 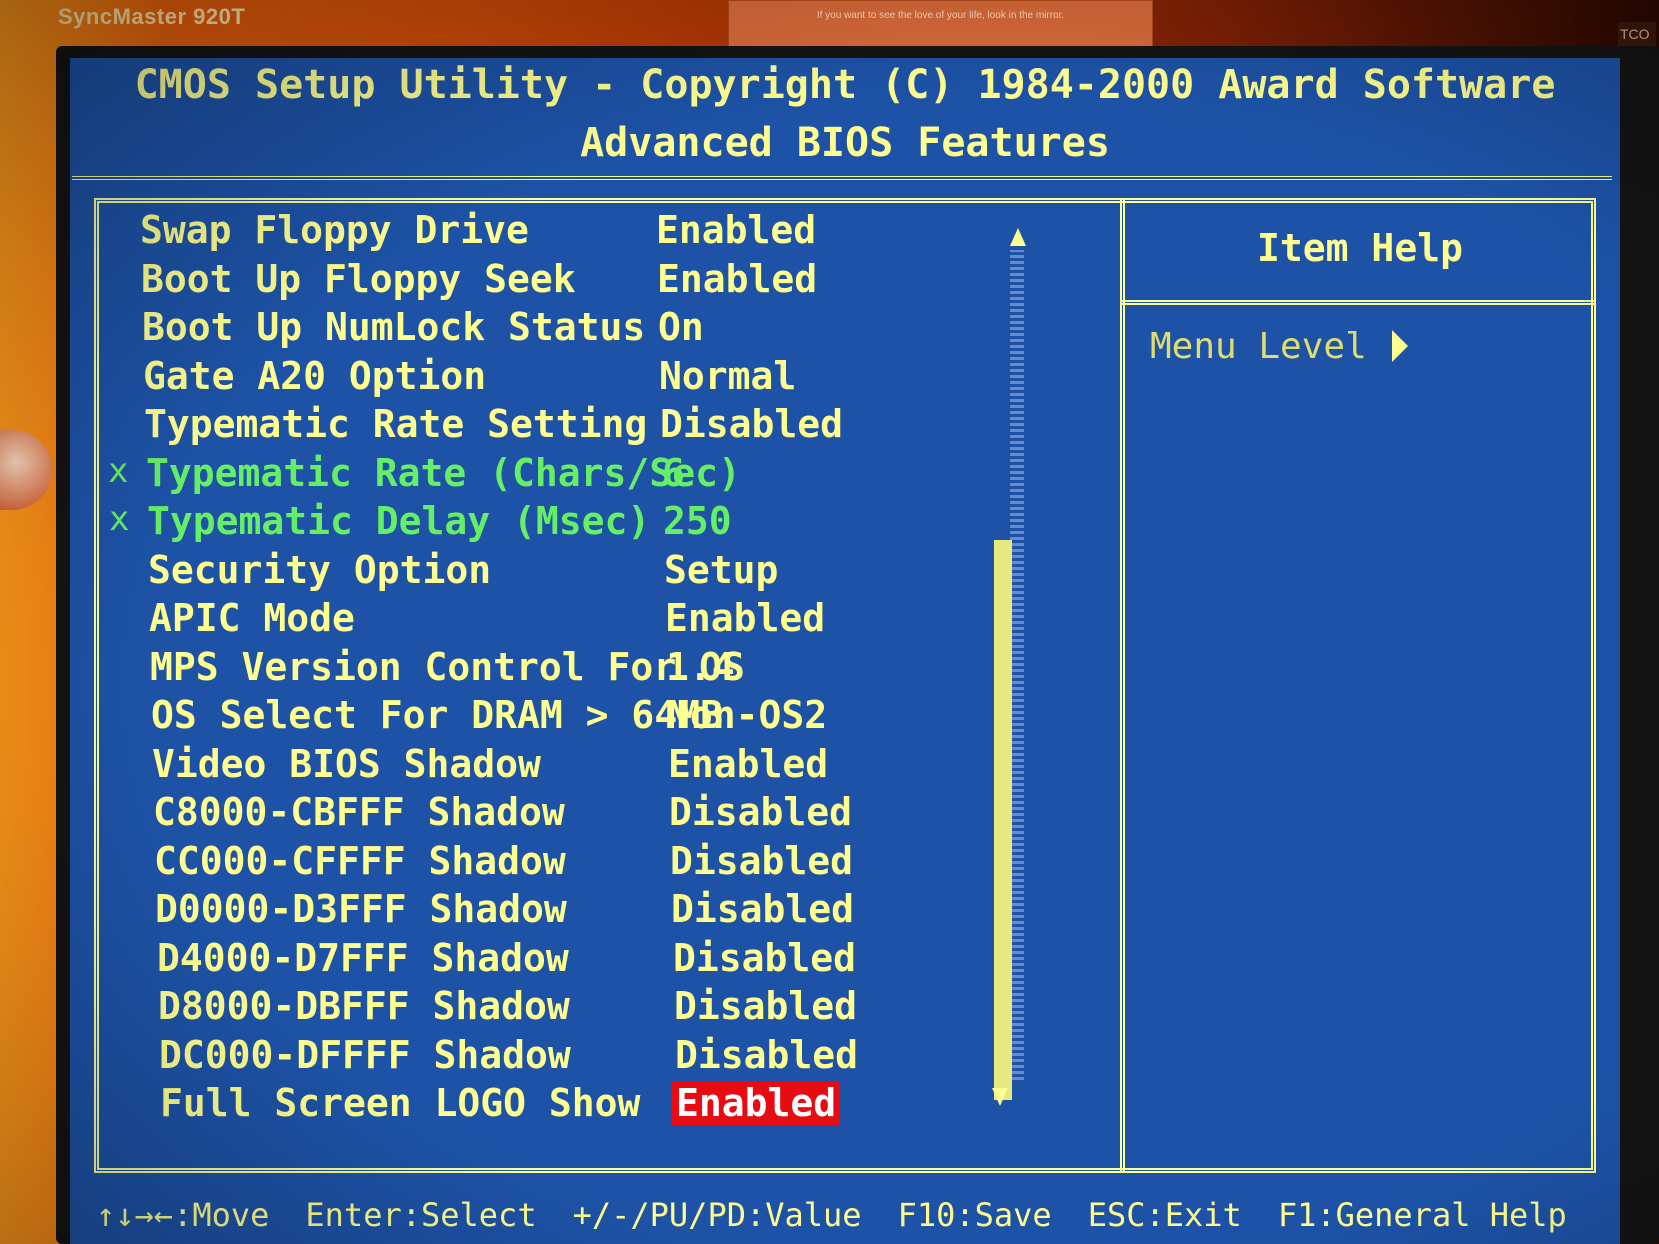 I want to click on setting-label: Boot Up NumLock Status, so click(x=394, y=327).